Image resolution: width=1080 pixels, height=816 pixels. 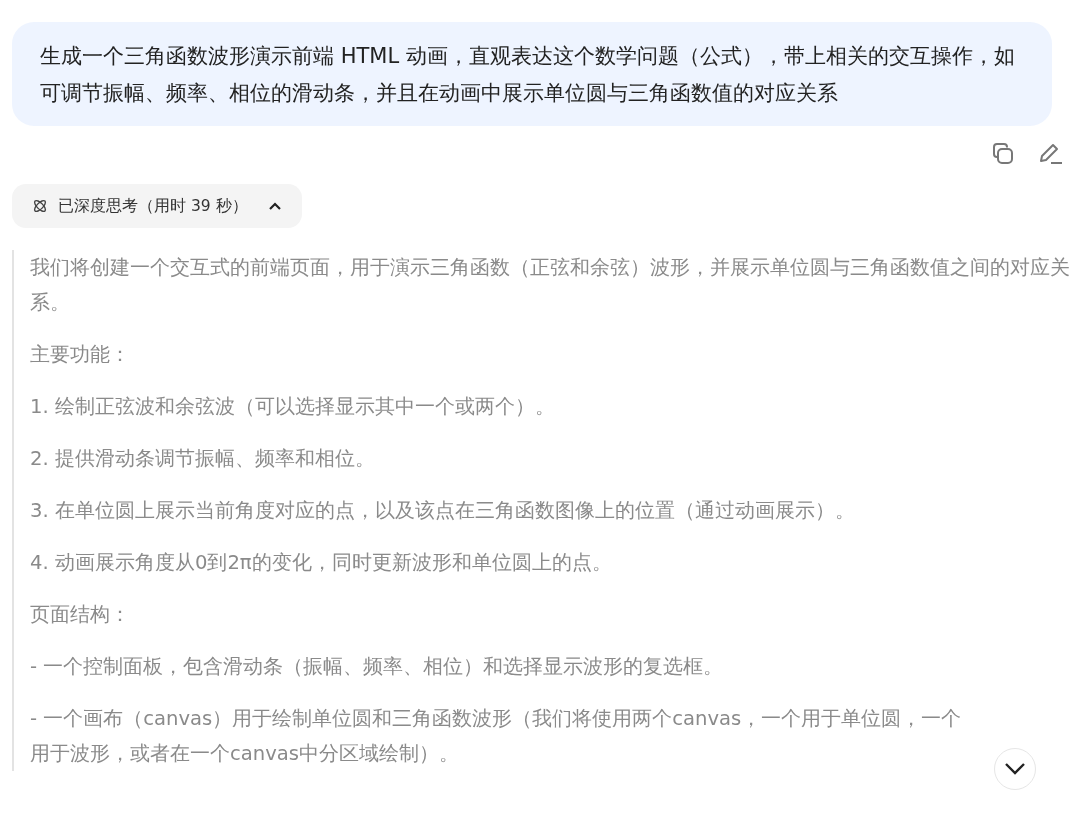 I want to click on chevron-down-icon, so click(x=1015, y=769).